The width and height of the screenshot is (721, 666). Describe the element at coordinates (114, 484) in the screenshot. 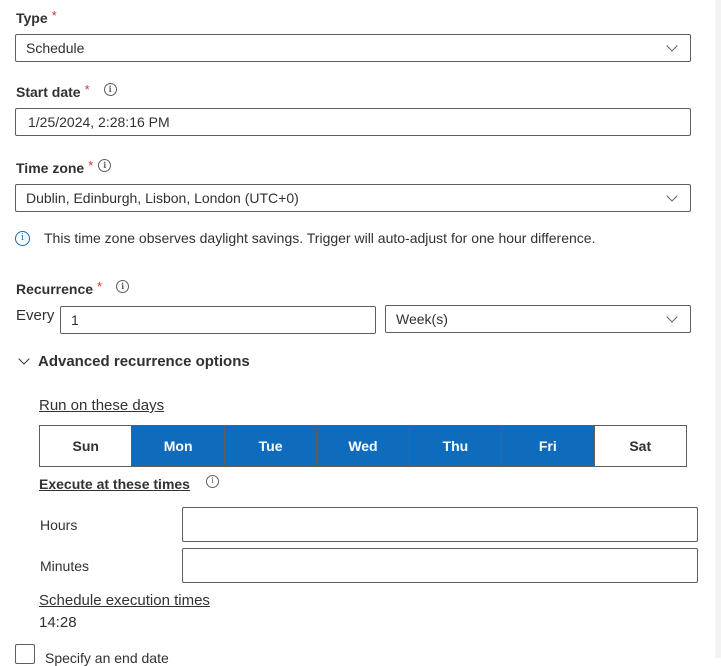

I see `execute-times-label: Execute at these times` at that location.